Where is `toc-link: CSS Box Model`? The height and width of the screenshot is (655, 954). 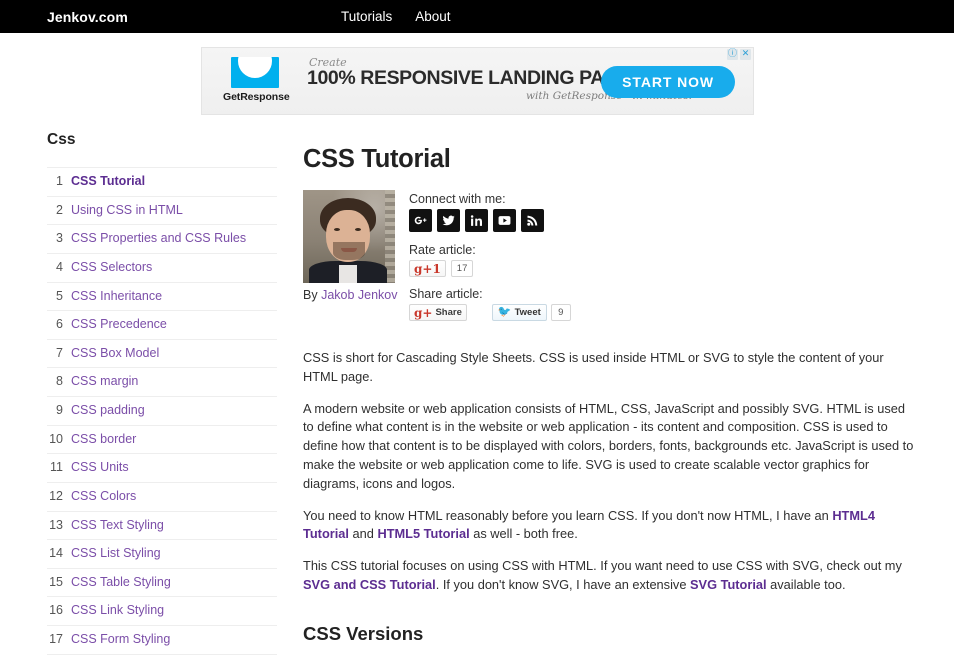
toc-link: CSS Box Model is located at coordinates (115, 354).